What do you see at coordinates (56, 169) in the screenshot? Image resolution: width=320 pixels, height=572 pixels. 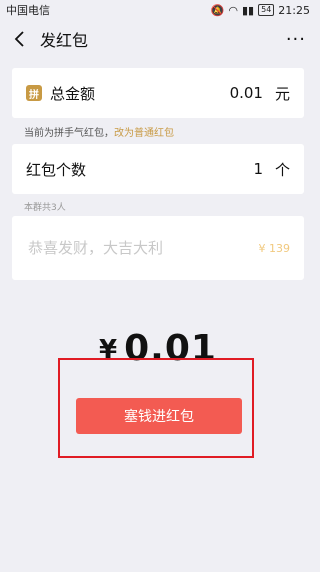 I see `packet-count-label: 红包个数` at bounding box center [56, 169].